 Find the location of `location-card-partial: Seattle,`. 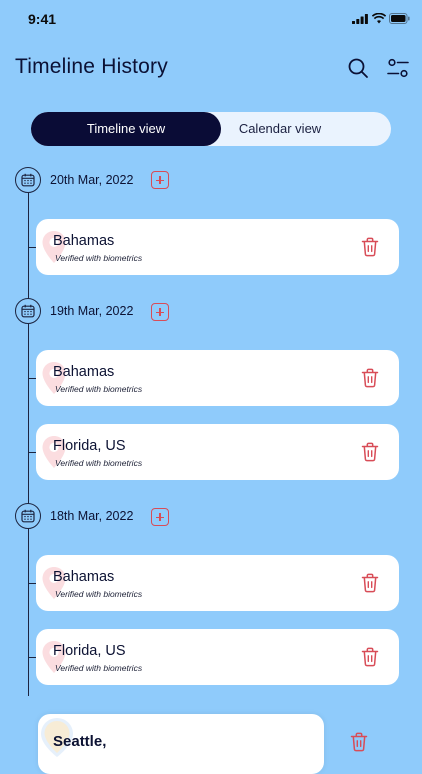

location-card-partial: Seattle, is located at coordinates (181, 744).